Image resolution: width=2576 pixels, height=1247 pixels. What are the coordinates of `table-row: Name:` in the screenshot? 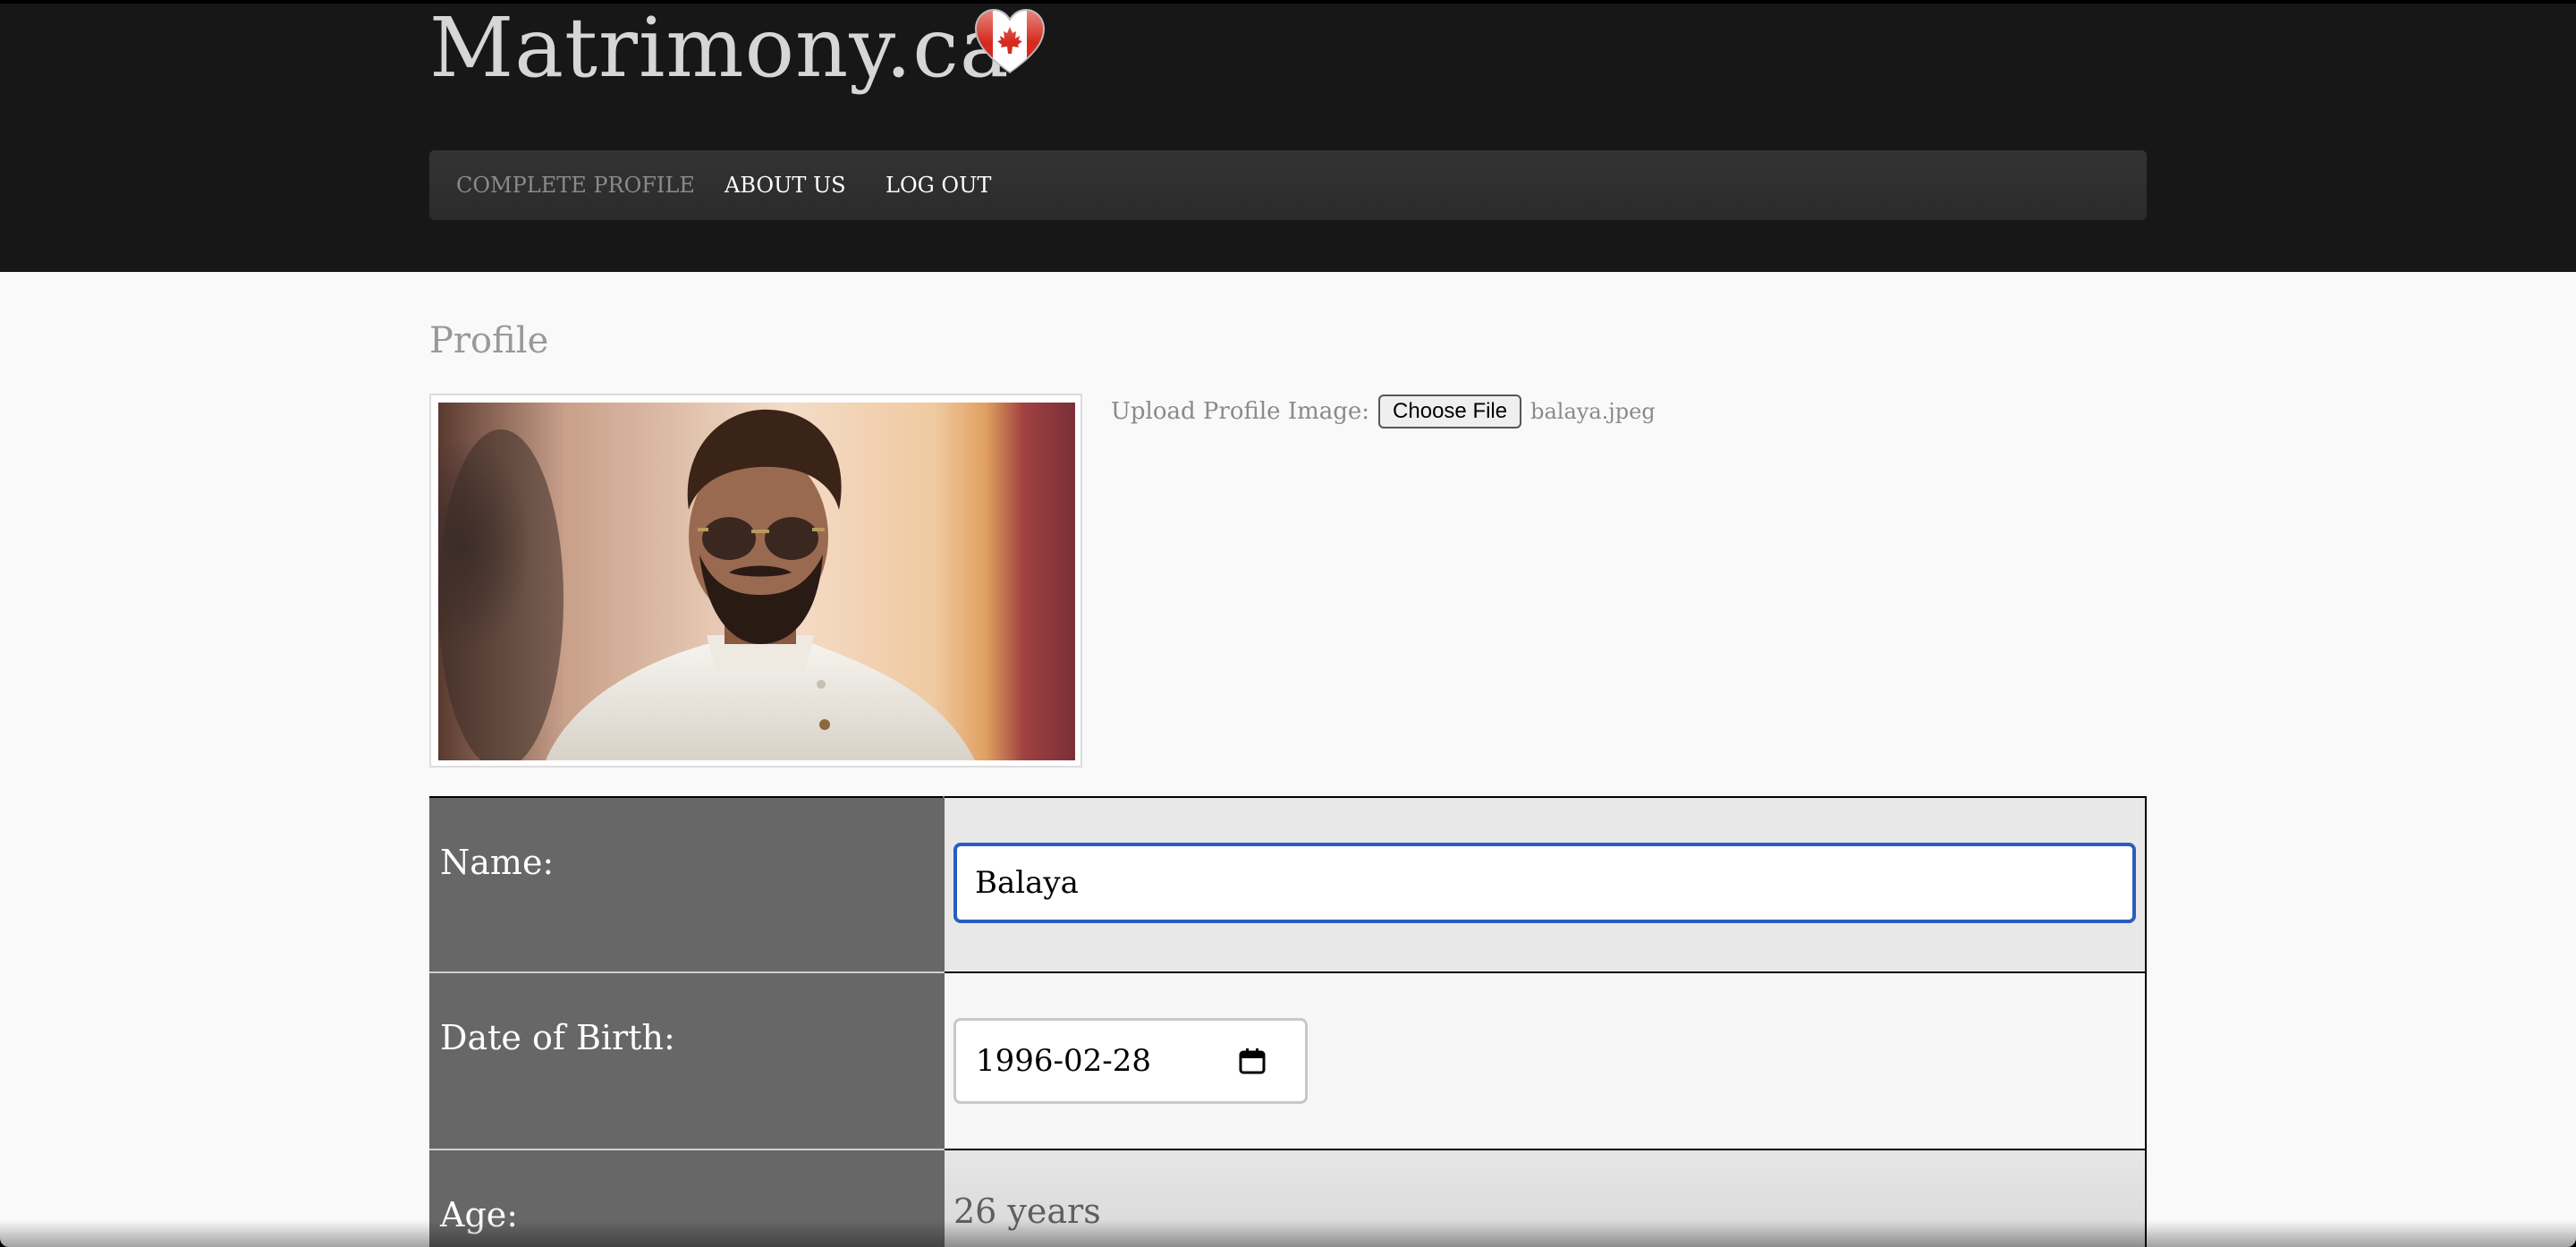 It's located at (1288, 884).